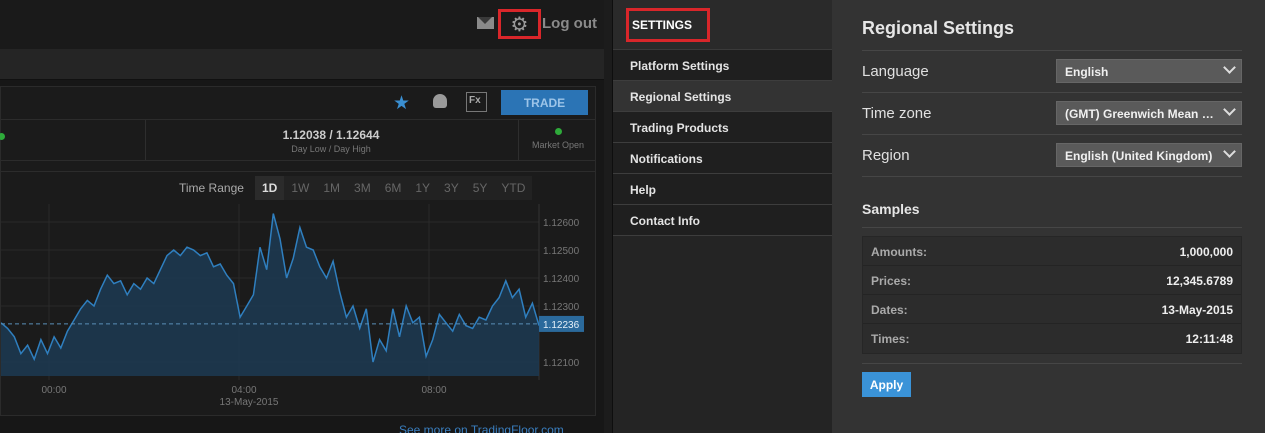 The image size is (1265, 433). I want to click on day-range: 1.12038 / 1.12644 Day Low / Day High, so click(331, 141).